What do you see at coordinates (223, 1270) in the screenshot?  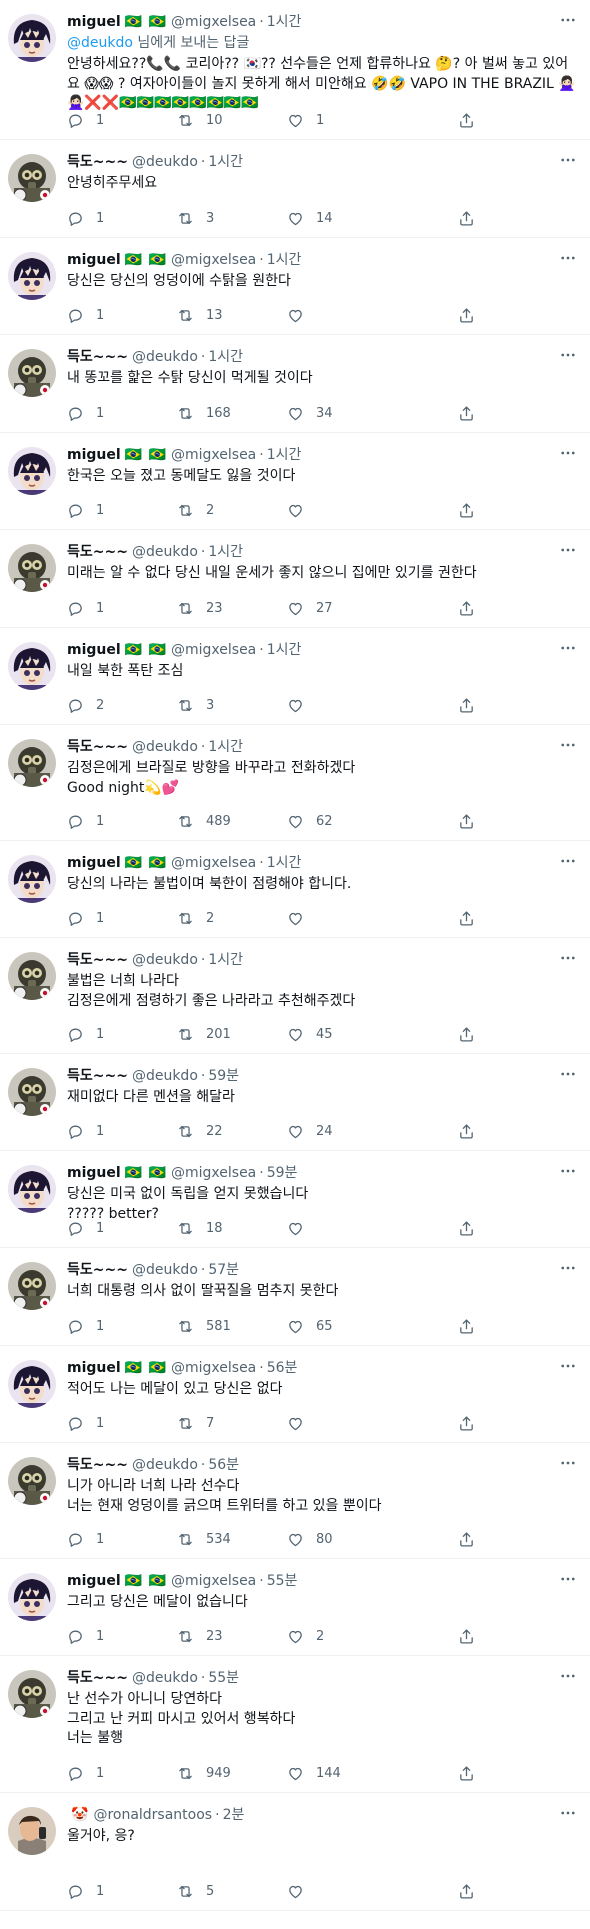 I see `timestamp: 57분` at bounding box center [223, 1270].